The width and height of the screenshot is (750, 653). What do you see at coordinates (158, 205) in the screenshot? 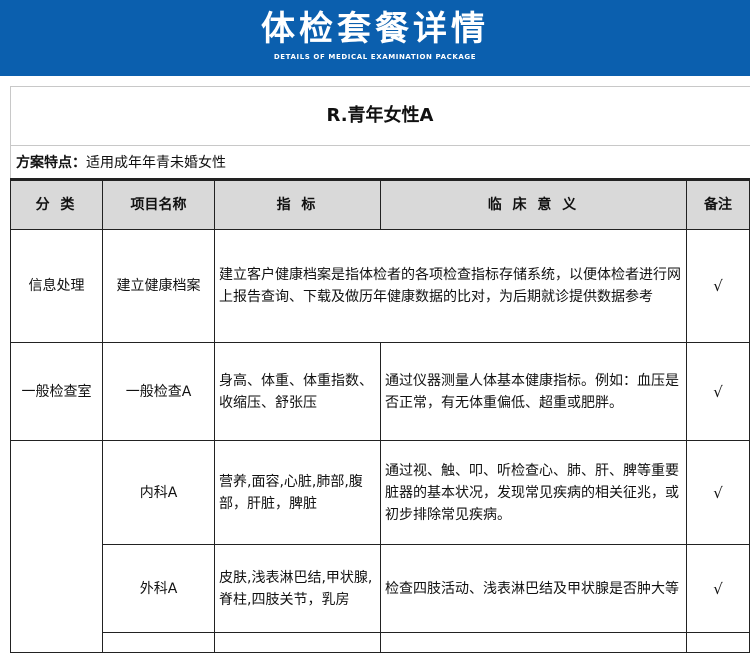
I see `header-item-name: 项目名称` at bounding box center [158, 205].